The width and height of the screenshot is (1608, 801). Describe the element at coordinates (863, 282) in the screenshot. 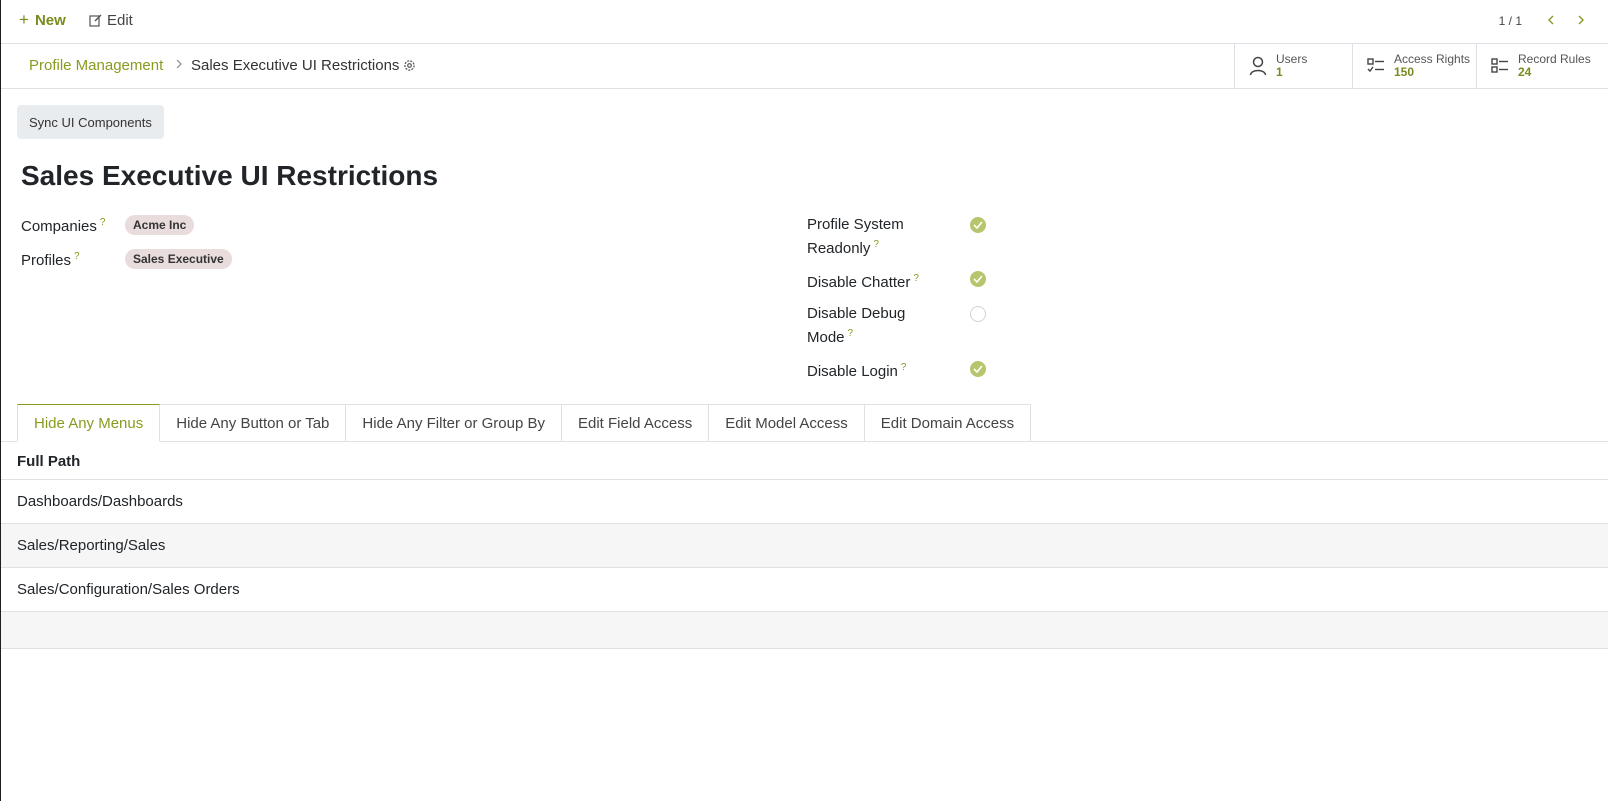

I see `disable-chatter-label: Disable Chatter?` at that location.